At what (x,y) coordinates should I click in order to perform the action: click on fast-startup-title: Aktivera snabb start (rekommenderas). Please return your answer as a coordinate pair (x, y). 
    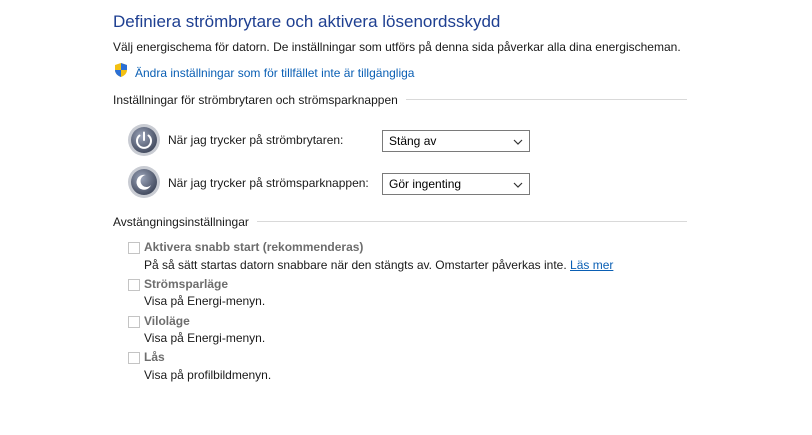
    Looking at the image, I should click on (254, 247).